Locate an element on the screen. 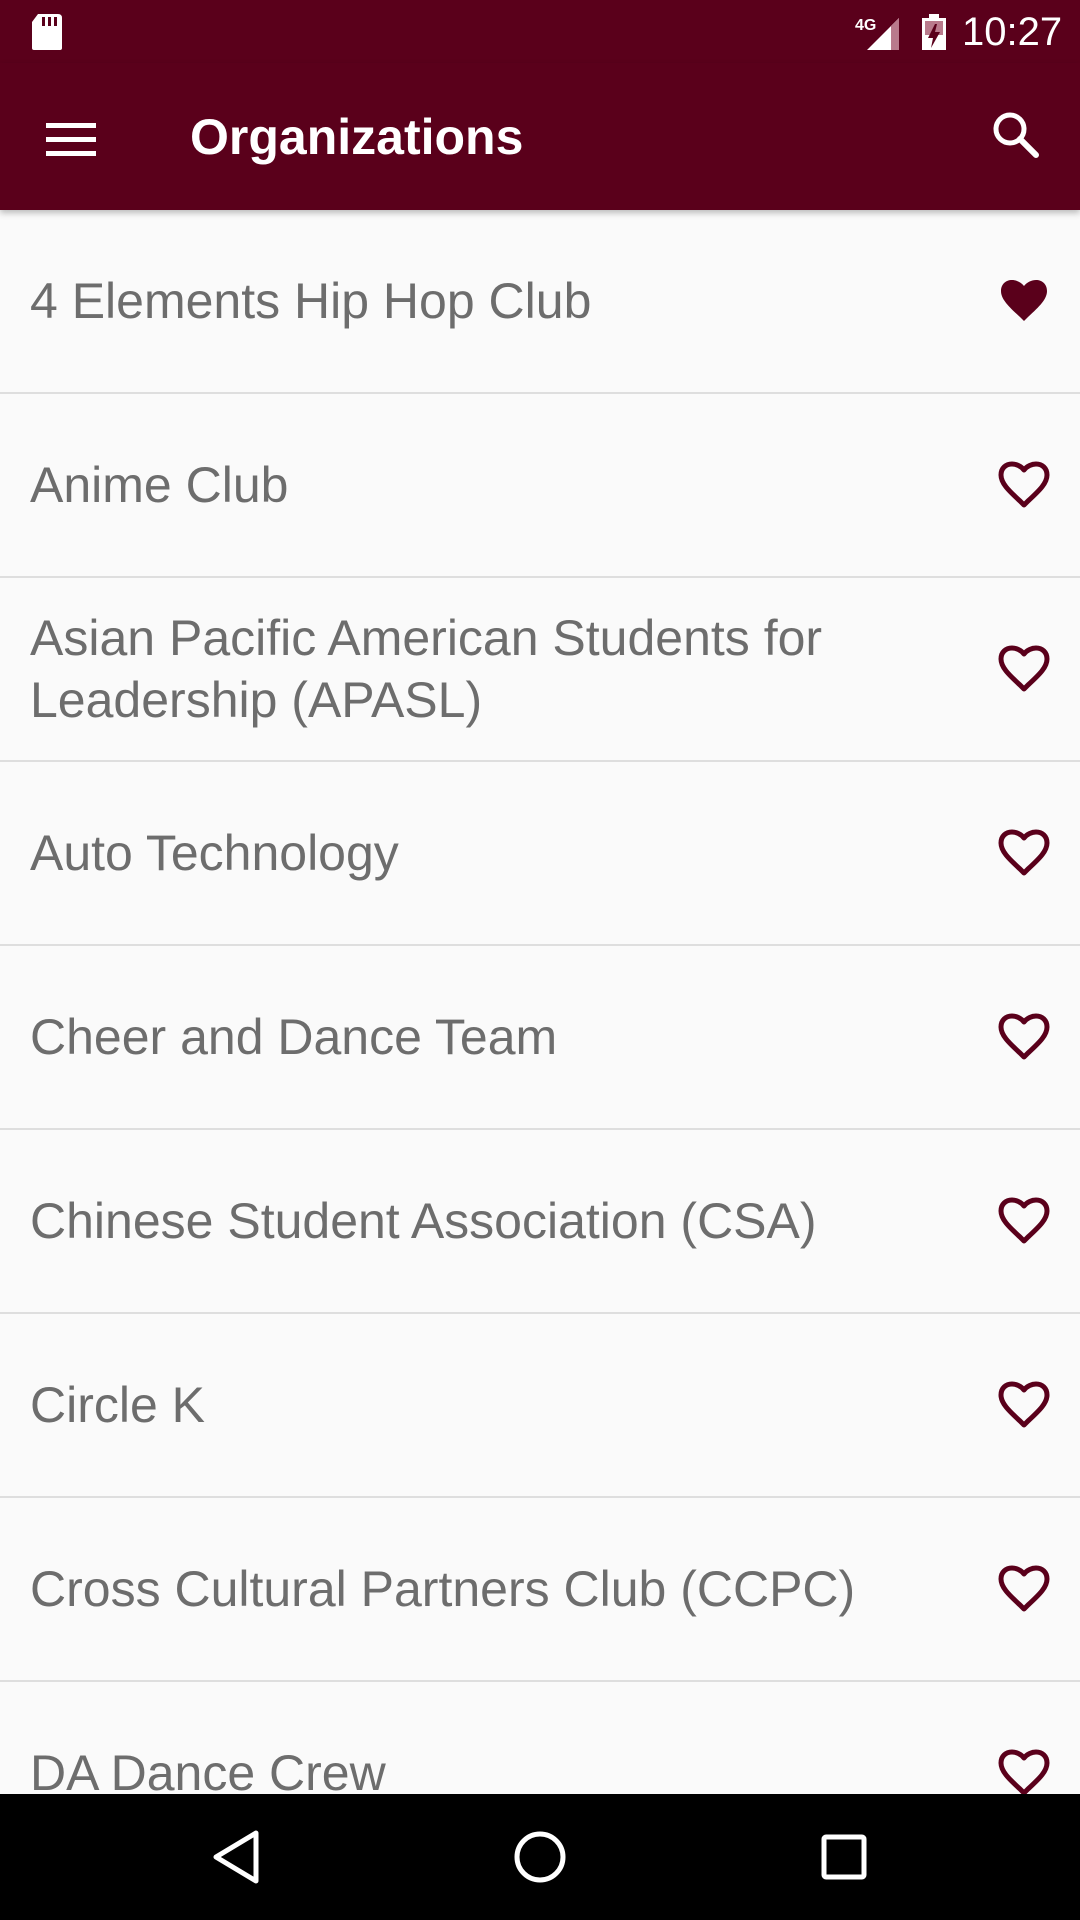 The image size is (1080, 1920). signal-icon: 4G is located at coordinates (877, 33).